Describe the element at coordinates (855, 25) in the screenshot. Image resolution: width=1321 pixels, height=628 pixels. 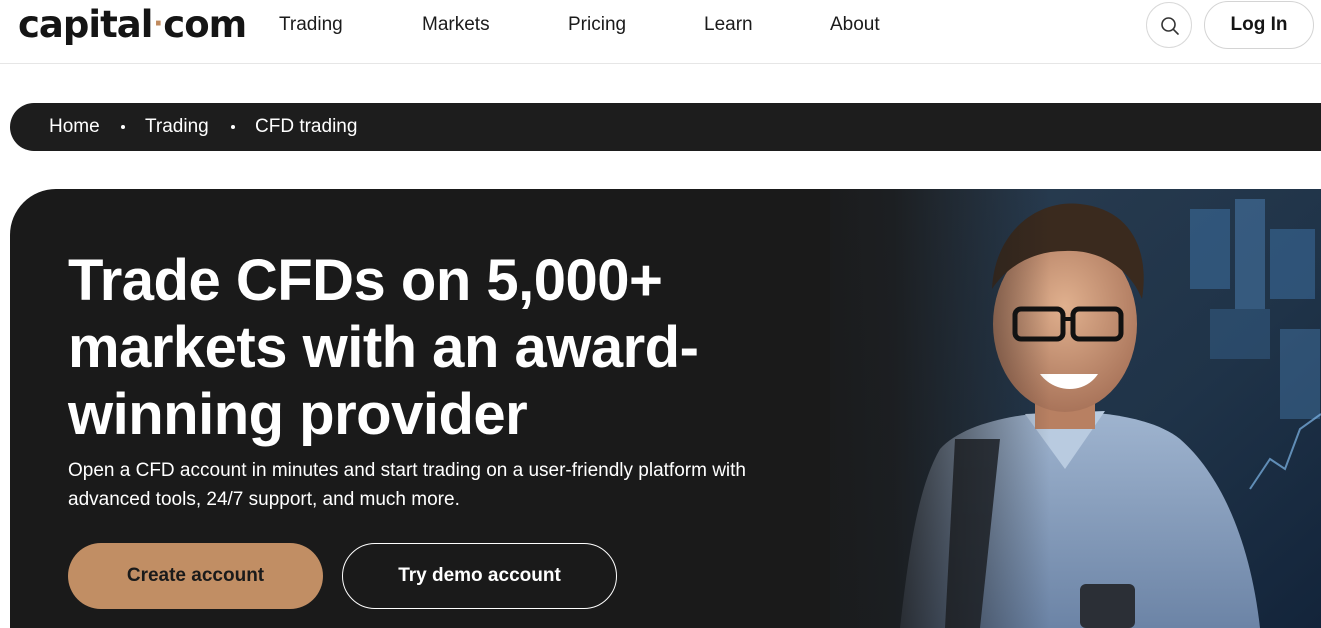
I see `nav-about: About` at that location.